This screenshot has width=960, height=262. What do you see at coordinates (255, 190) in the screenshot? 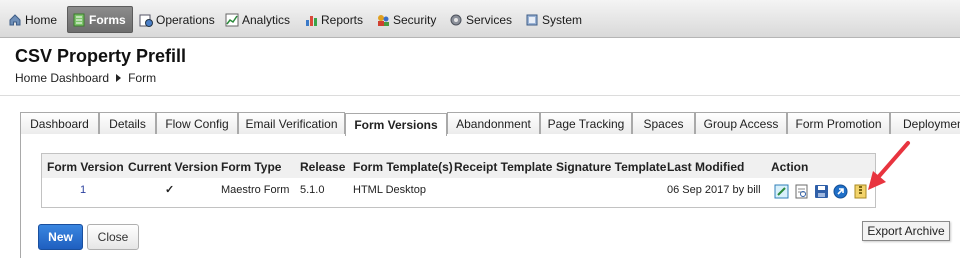
I see `form-type-cell: Maestro Form` at bounding box center [255, 190].